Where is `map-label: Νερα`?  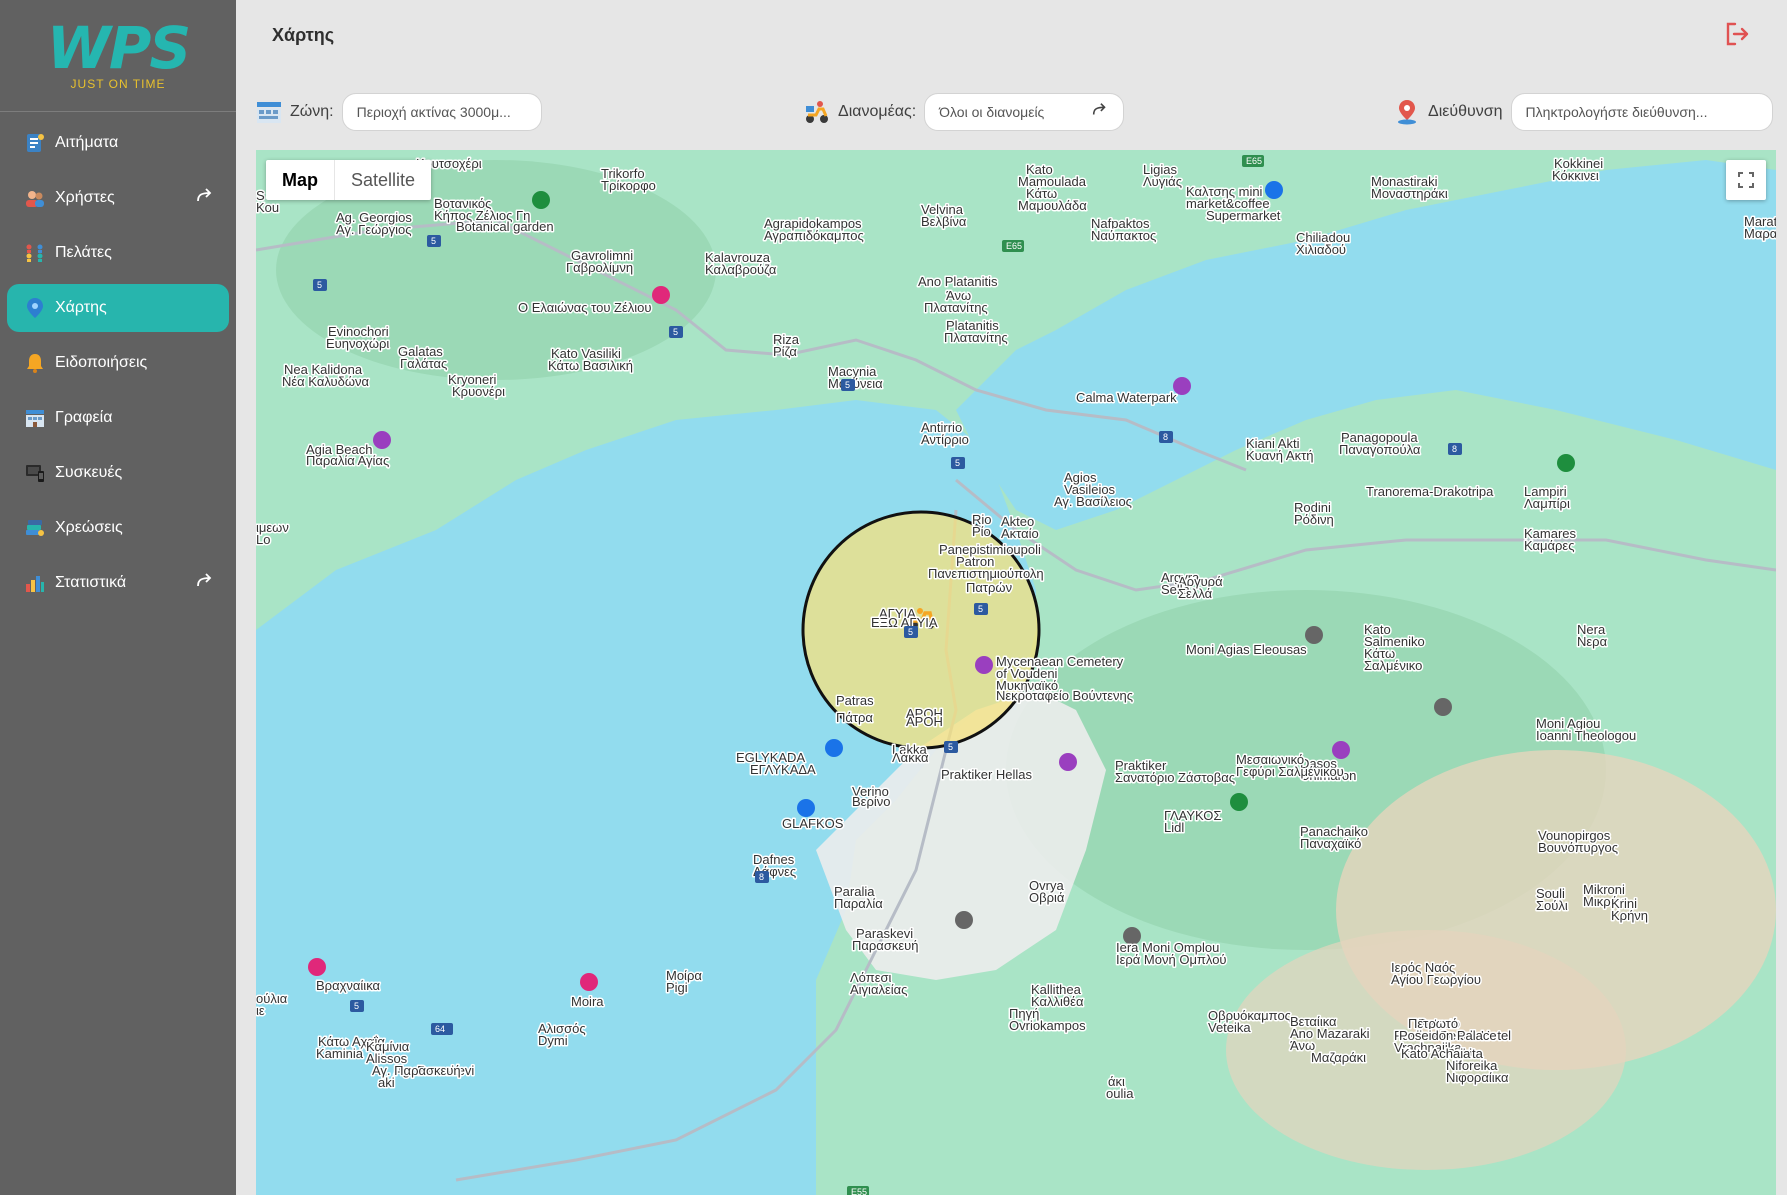 map-label: Νερα is located at coordinates (1592, 641).